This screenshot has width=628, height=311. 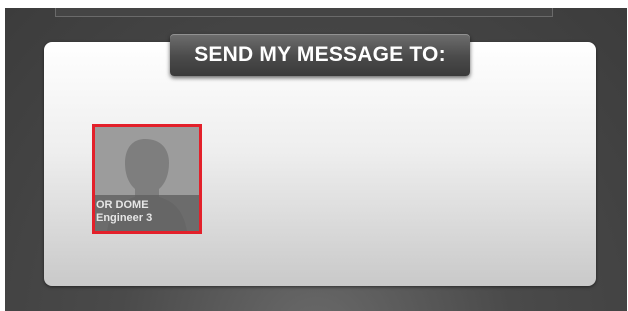 I want to click on top-divider, so click(x=304, y=12).